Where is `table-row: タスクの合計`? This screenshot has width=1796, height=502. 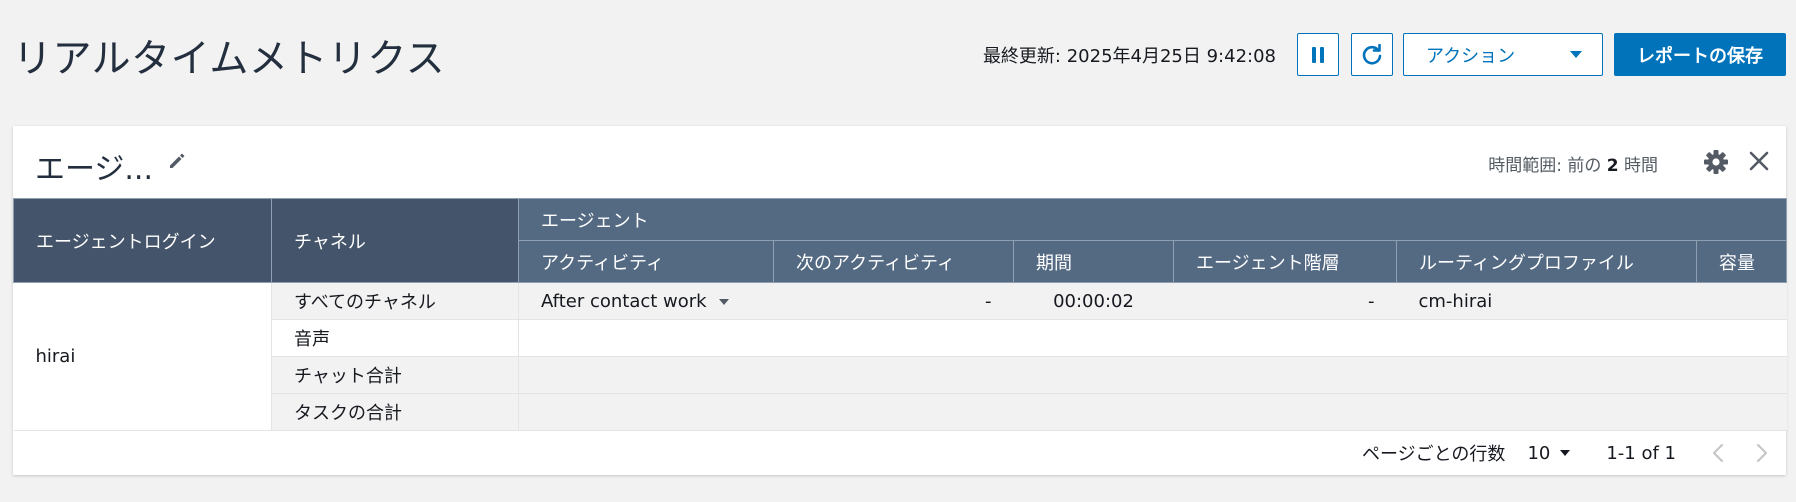 table-row: タスクの合計 is located at coordinates (900, 412).